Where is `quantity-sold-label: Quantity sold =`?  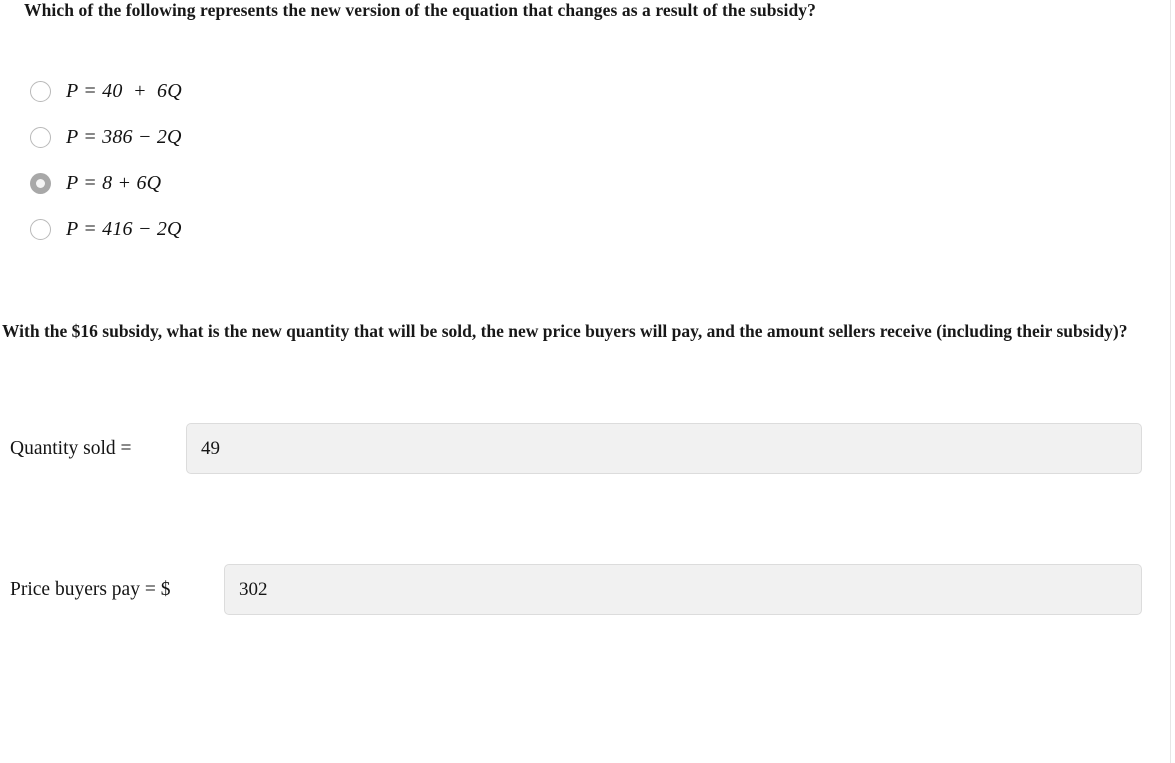
quantity-sold-label: Quantity sold = is located at coordinates (71, 448).